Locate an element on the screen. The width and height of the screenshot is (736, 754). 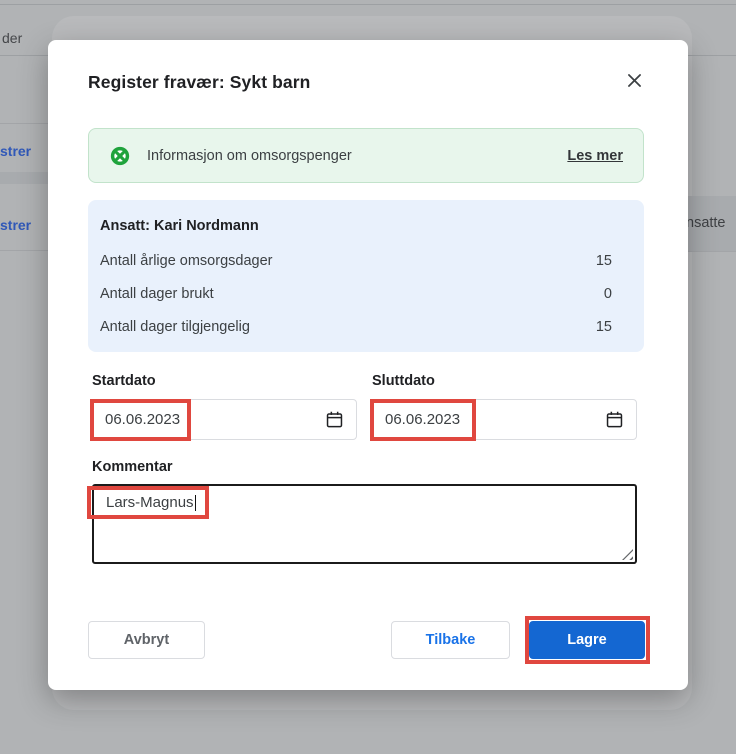
summary-row: Antall dager brukt 0 is located at coordinates (356, 294).